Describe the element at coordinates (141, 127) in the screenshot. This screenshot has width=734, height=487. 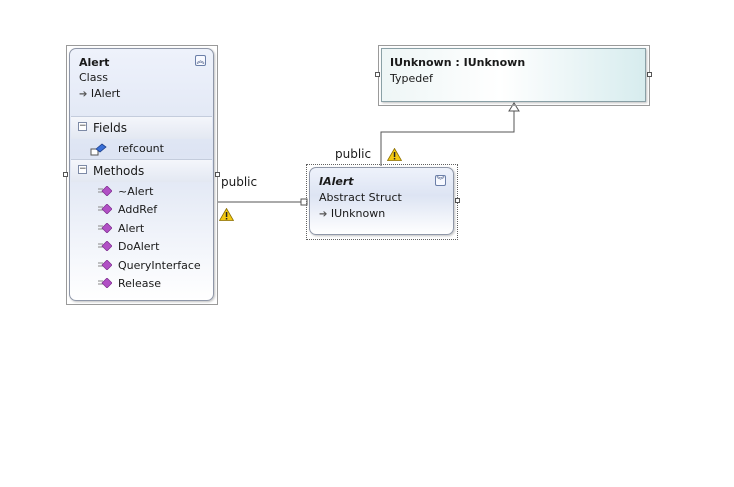
I see `fields-compartment-header: − Fields` at that location.